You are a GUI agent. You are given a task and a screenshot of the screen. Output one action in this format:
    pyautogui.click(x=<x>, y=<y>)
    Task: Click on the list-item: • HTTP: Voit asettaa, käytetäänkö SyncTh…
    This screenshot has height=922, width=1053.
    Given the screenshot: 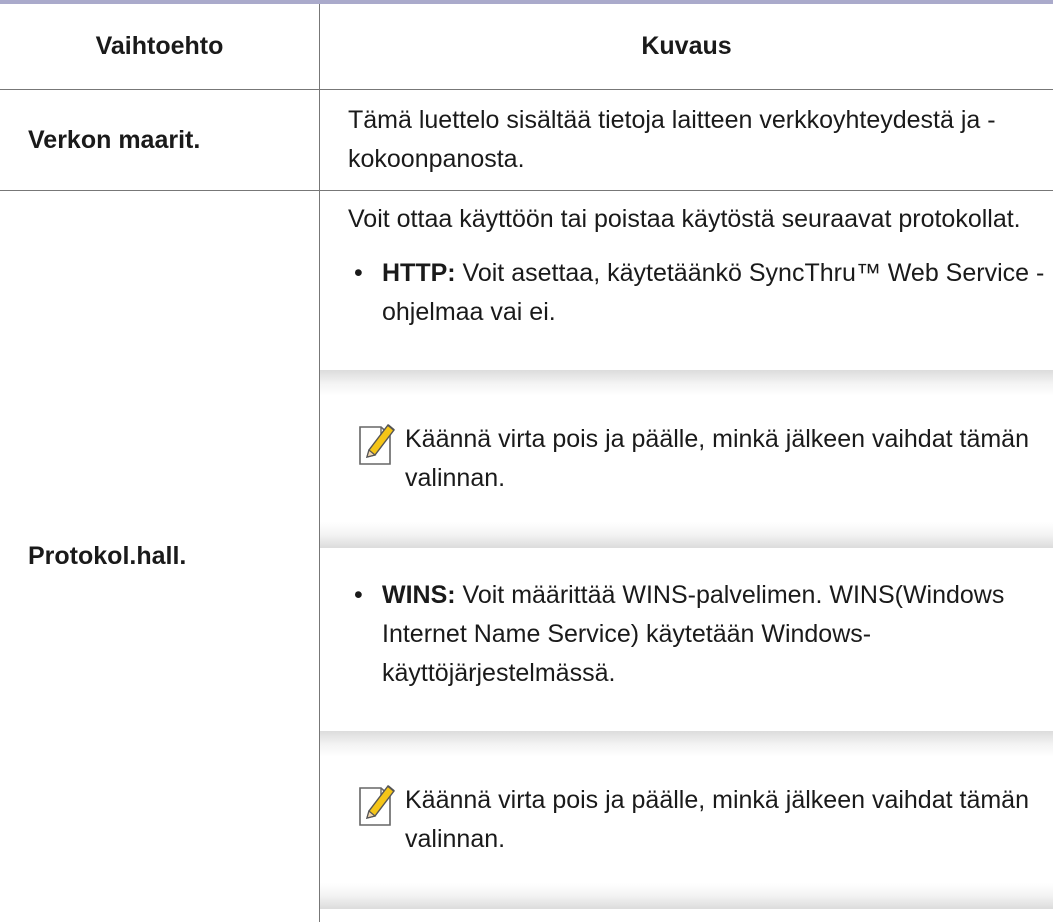 What is the action you would take?
    pyautogui.click(x=700, y=293)
    